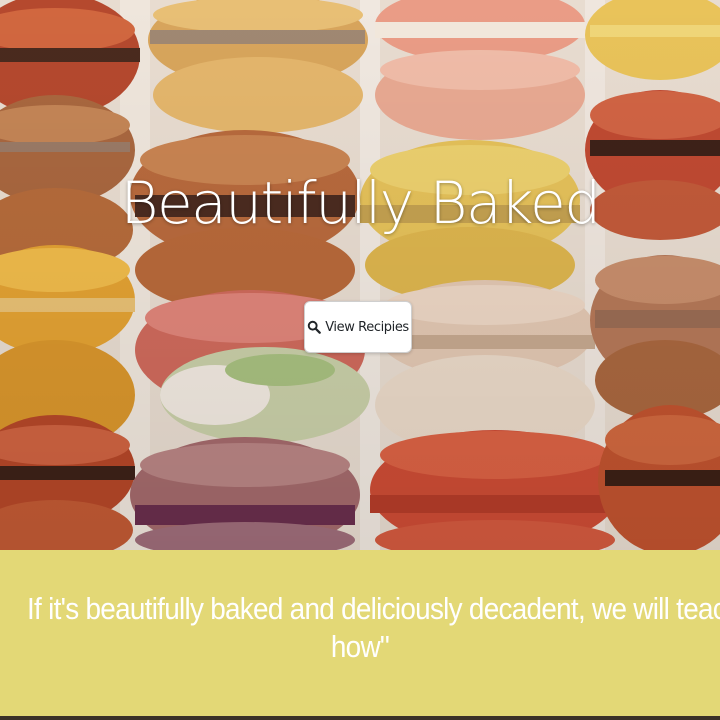  What do you see at coordinates (360, 718) in the screenshot?
I see `page-bottom-edge` at bounding box center [360, 718].